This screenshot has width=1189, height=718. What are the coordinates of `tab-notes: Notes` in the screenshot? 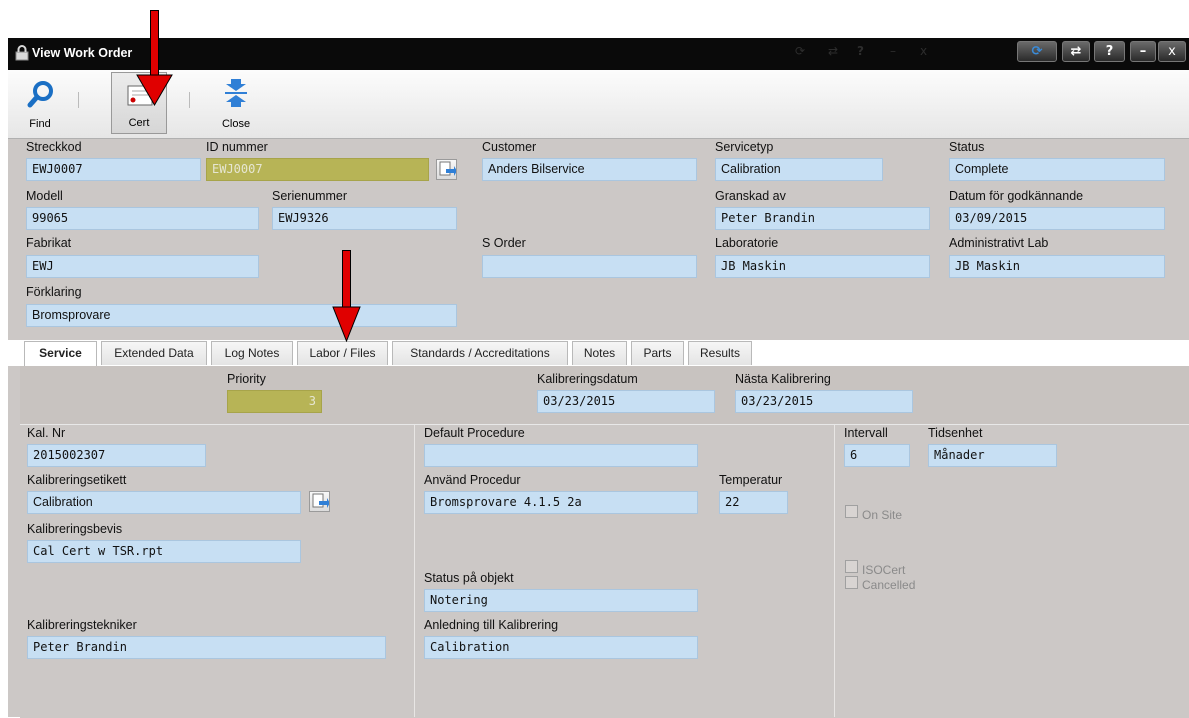 It's located at (599, 353).